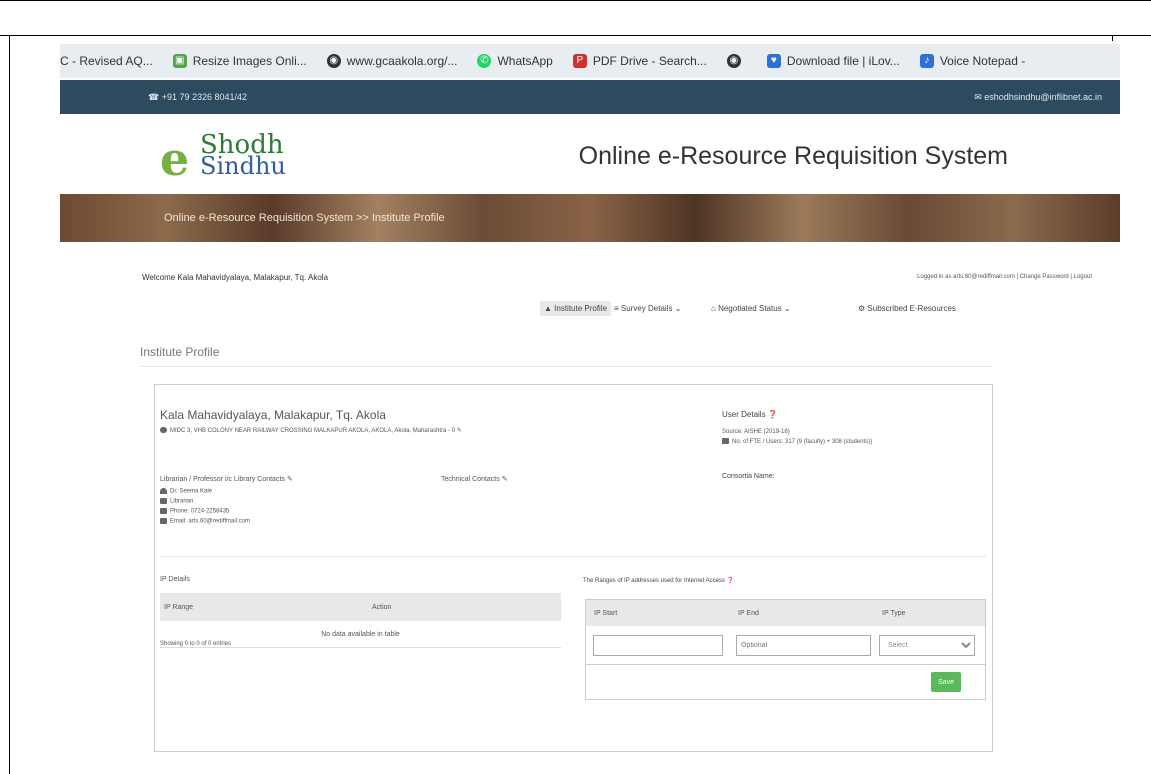 The width and height of the screenshot is (1151, 774). Describe the element at coordinates (204, 97) in the screenshot. I see `phone-number: +91 79 2326 8041/42` at that location.